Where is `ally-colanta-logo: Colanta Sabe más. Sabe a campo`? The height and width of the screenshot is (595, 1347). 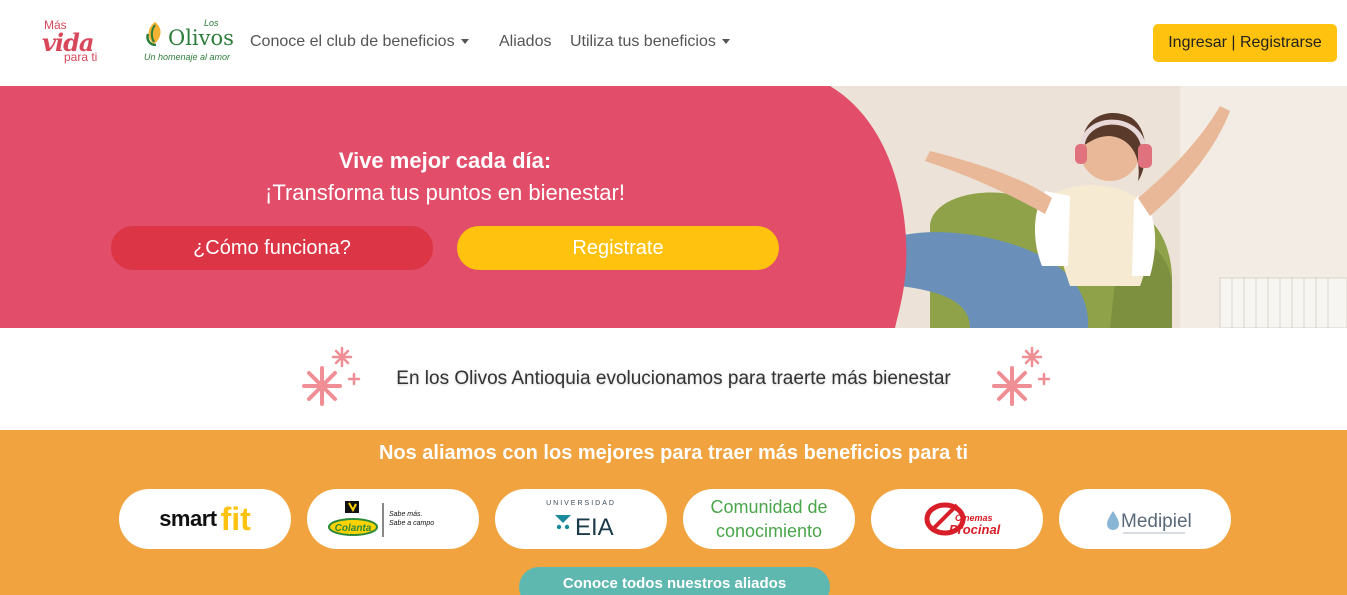 ally-colanta-logo: Colanta Sabe más. Sabe a campo is located at coordinates (393, 519).